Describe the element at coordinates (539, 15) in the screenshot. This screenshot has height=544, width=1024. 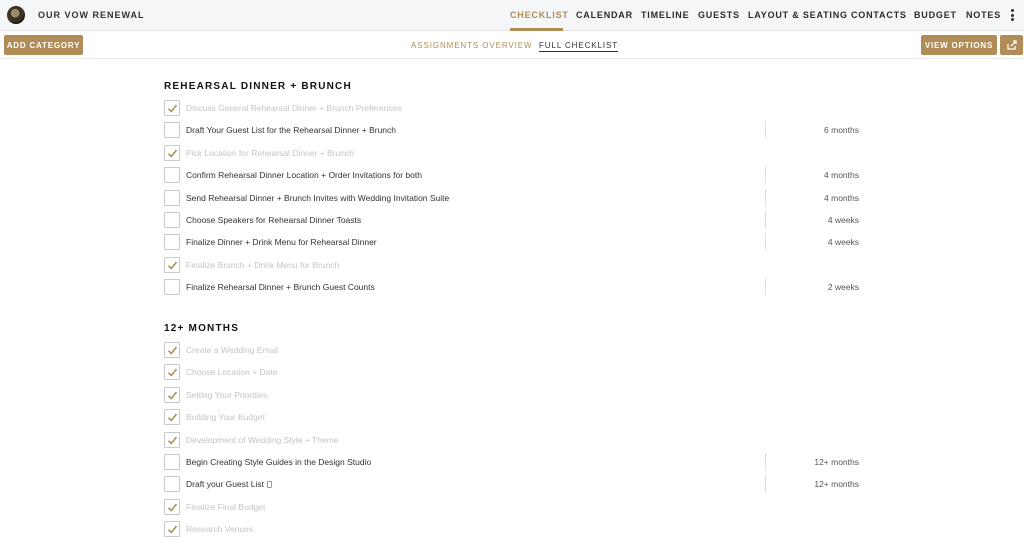
I see `nav-checklist: CHECKLIST` at that location.